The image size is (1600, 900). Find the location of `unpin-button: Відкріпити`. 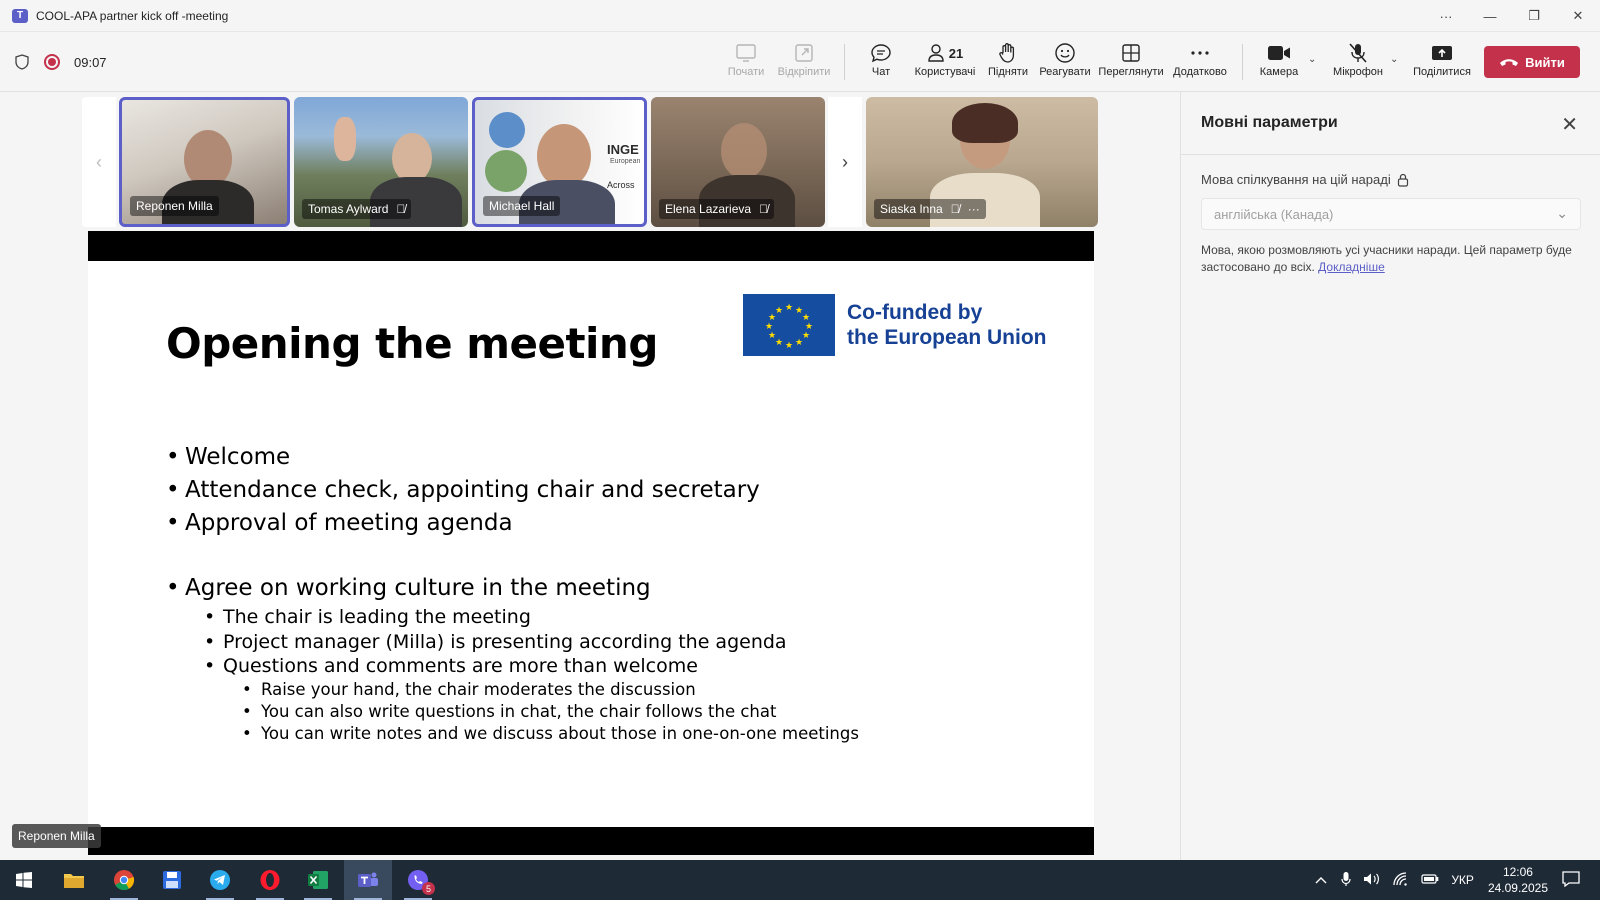

unpin-button: Відкріпити is located at coordinates (804, 64).